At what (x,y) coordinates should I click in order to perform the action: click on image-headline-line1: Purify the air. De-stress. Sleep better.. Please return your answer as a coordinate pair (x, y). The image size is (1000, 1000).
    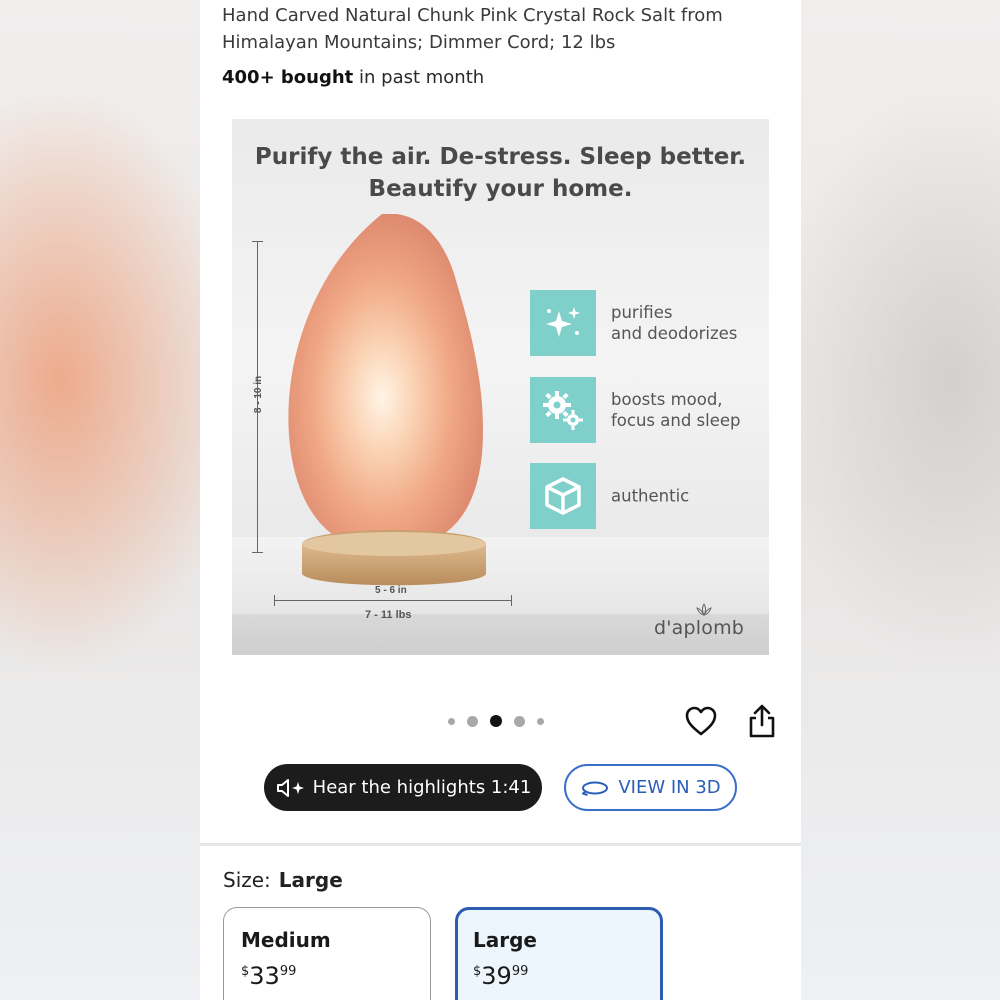
    Looking at the image, I should click on (500, 157).